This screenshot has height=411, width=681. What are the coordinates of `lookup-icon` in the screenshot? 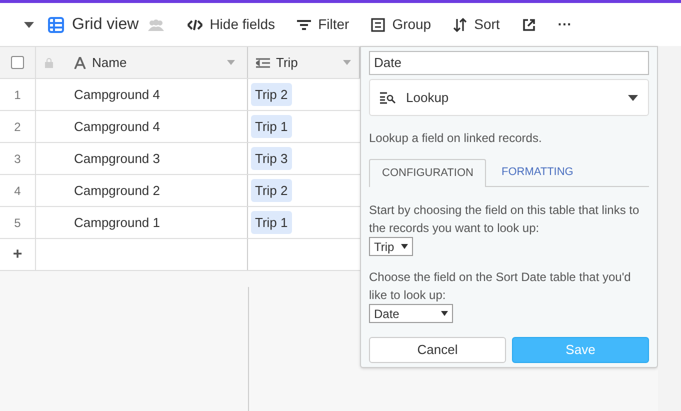 It's located at (388, 98).